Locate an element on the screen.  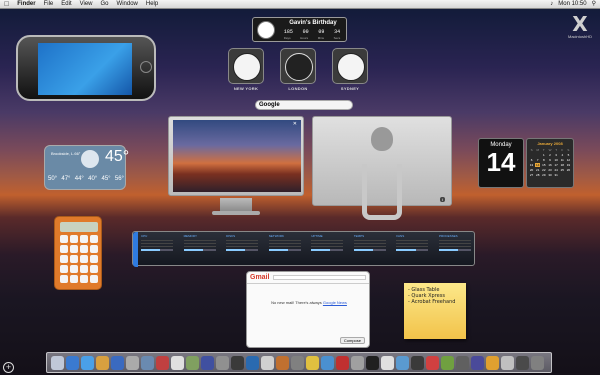
calendar-day-cell: 10 is located at coordinates (556, 160).